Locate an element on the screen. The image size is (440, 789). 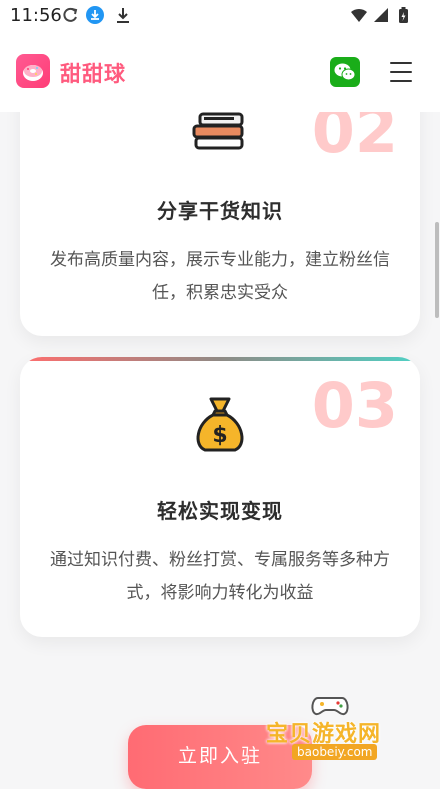
donut-logo-icon is located at coordinates (33, 71).